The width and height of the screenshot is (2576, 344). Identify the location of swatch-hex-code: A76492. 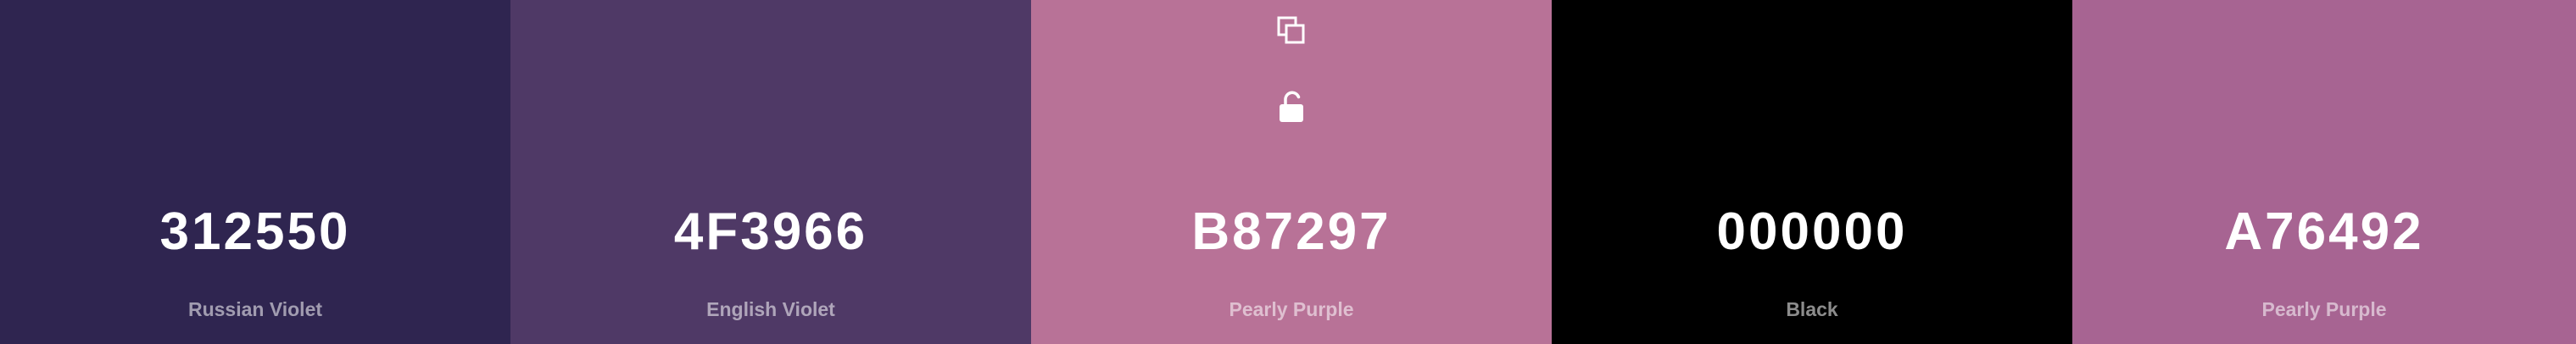
(2324, 232).